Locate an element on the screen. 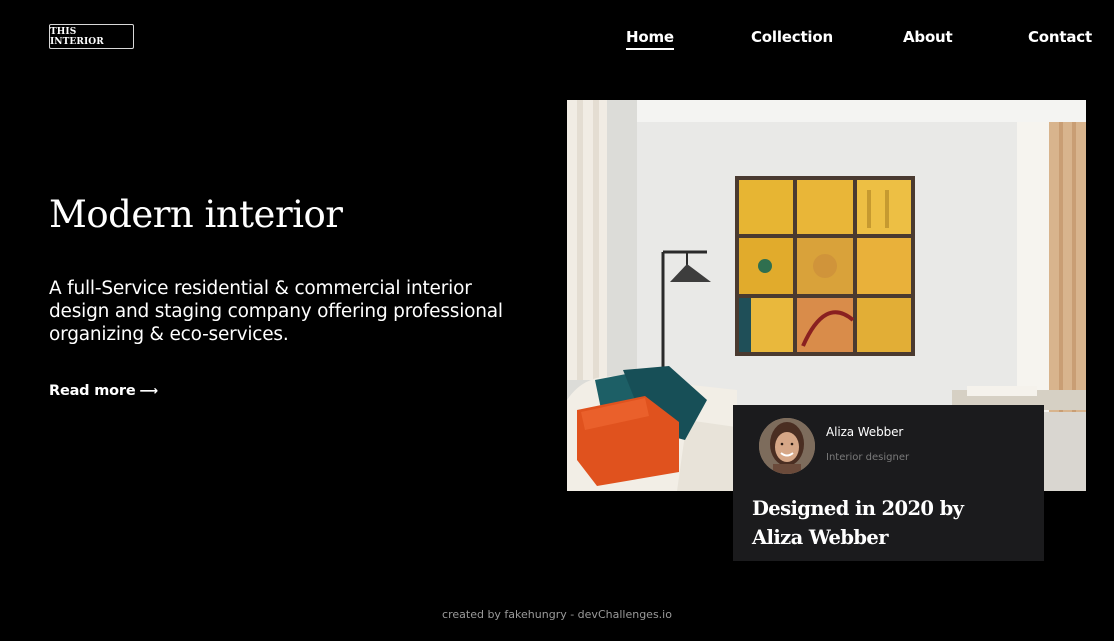 This screenshot has height=641, width=1114. designer-name: Aliza Webber is located at coordinates (865, 432).